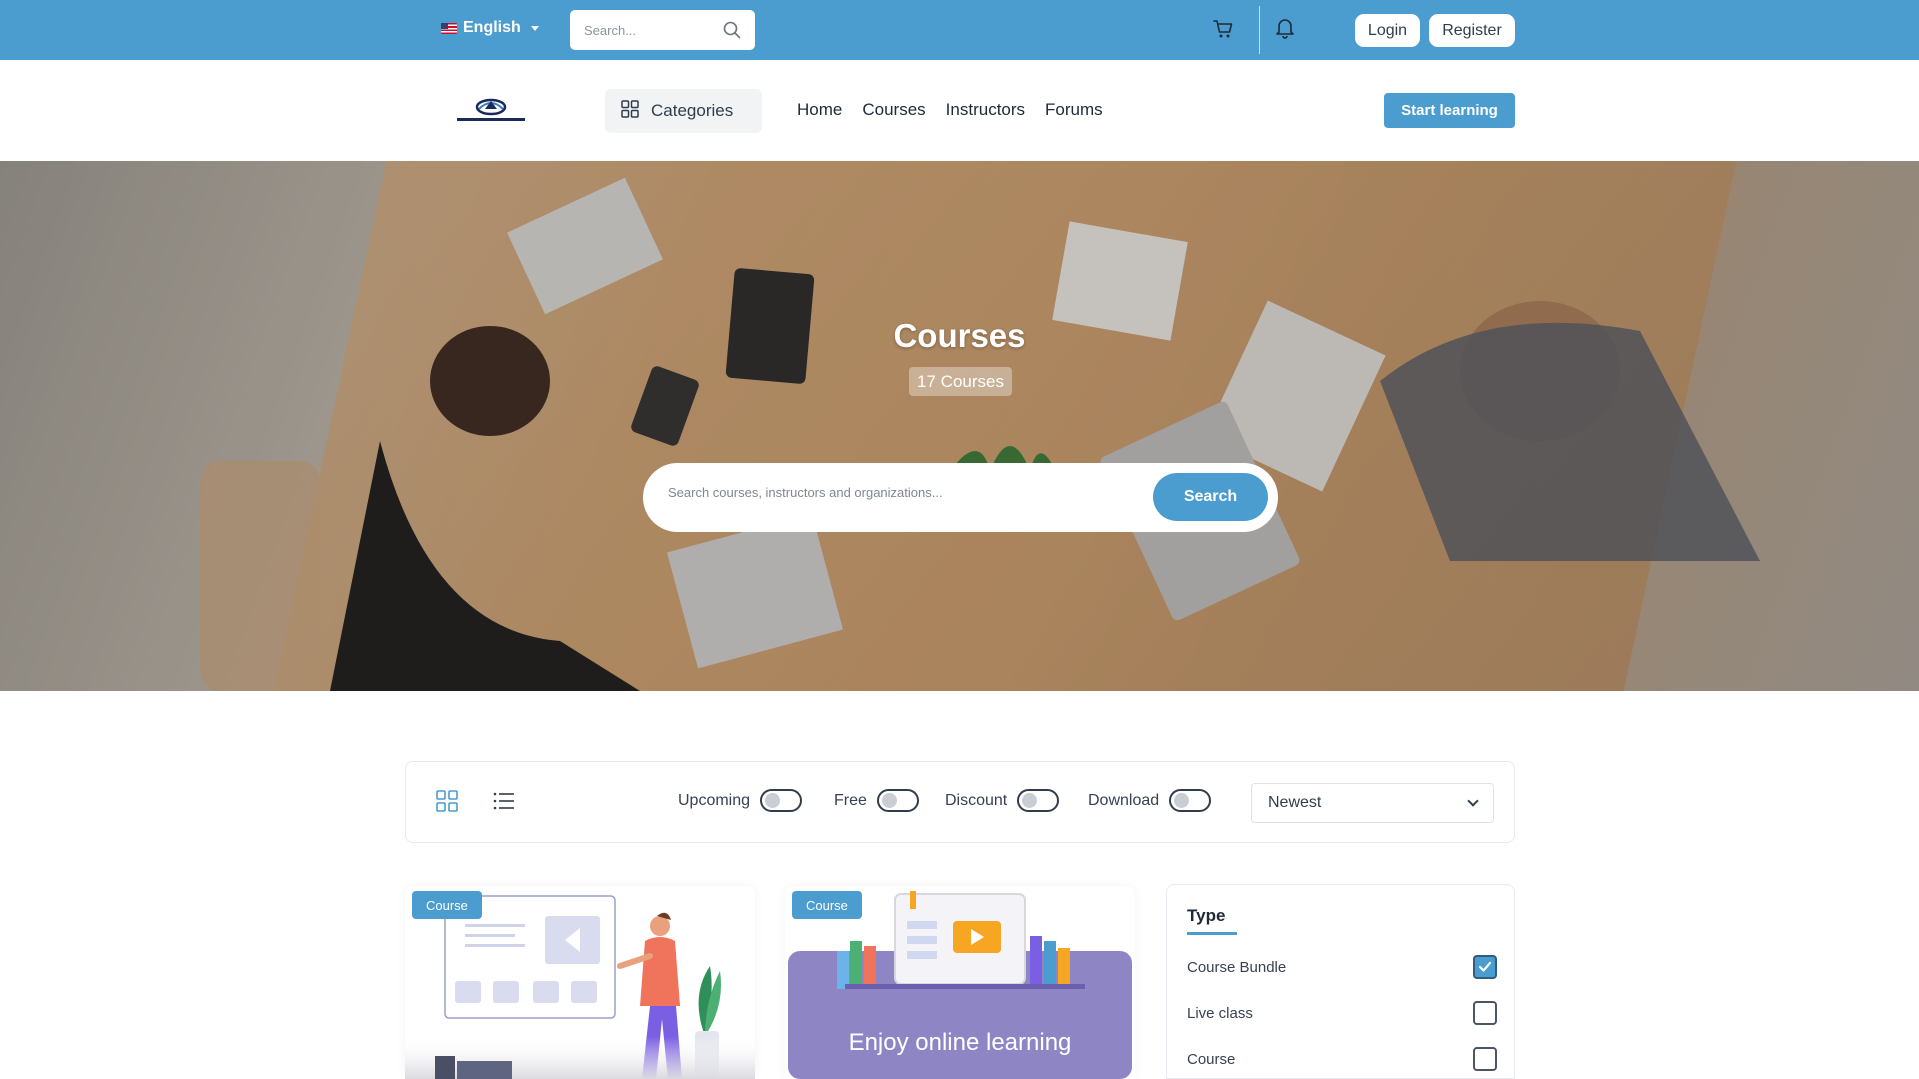 Image resolution: width=1919 pixels, height=1079 pixels. Describe the element at coordinates (1342, 1059) in the screenshot. I see `type-option-course: Course` at that location.